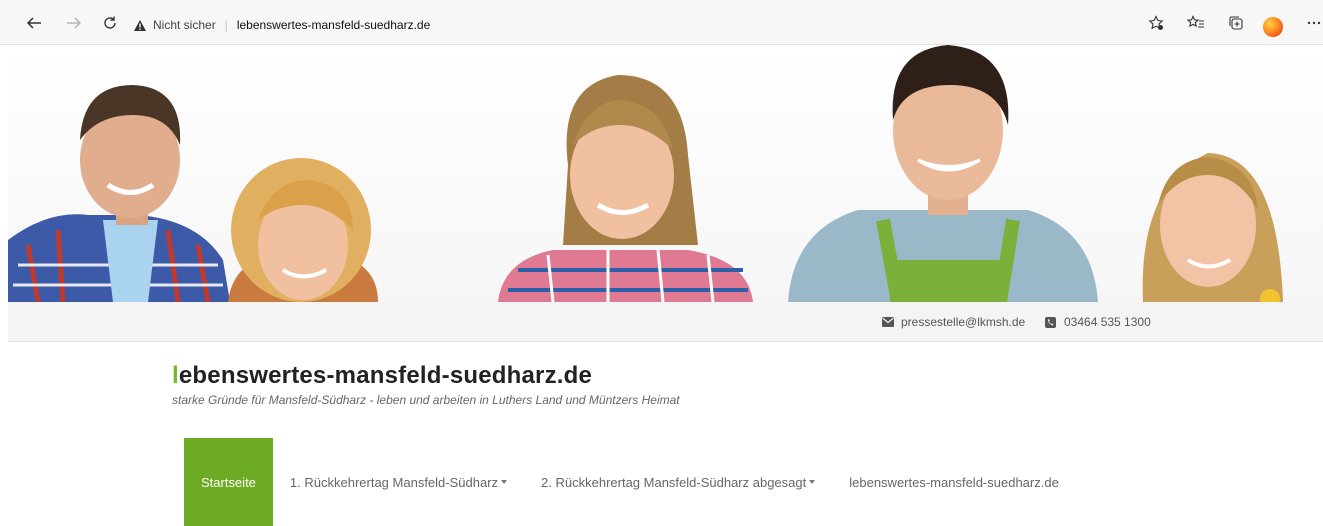  Describe the element at coordinates (175, 375) in the screenshot. I see `site-title-first-letter: l` at that location.